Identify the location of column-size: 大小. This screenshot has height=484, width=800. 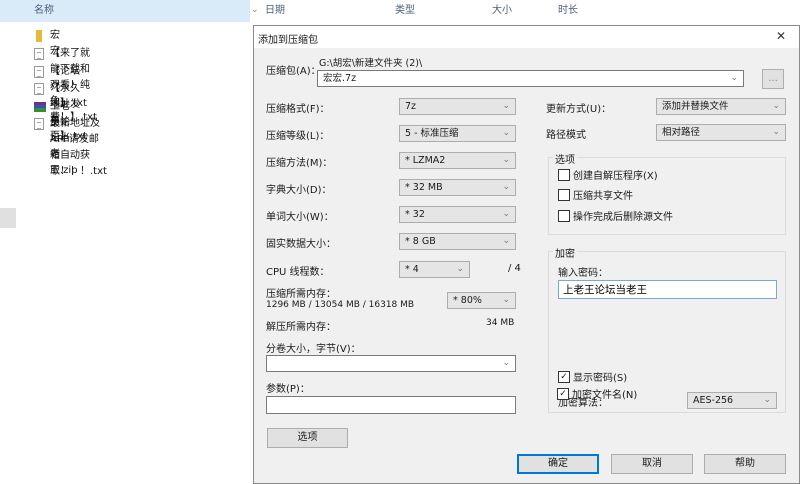
(502, 11).